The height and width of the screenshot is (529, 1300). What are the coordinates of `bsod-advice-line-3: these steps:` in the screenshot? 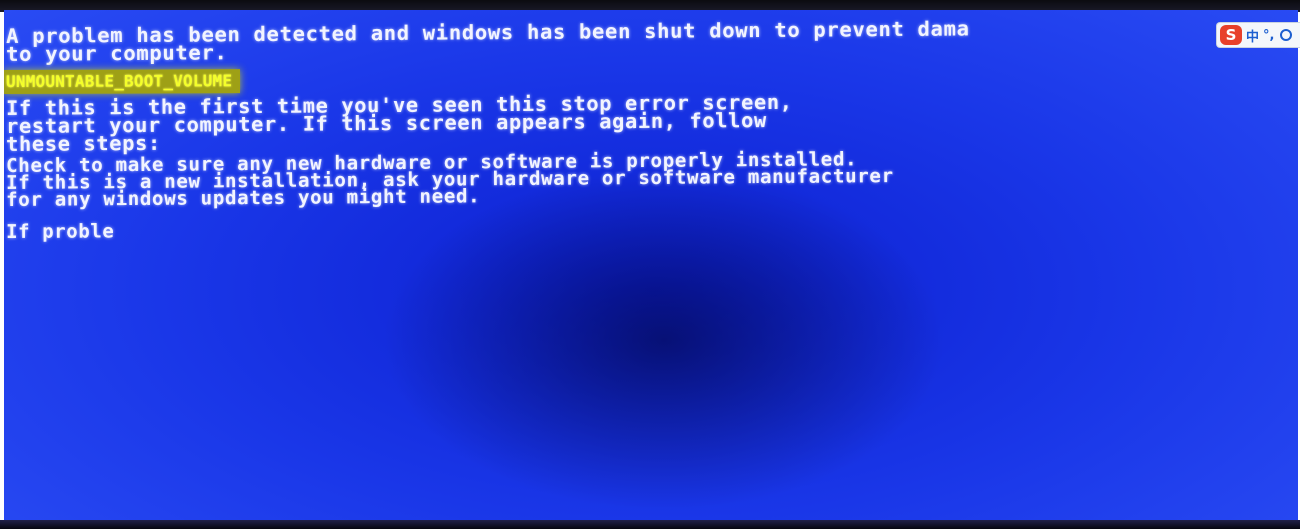 It's located at (83, 143).